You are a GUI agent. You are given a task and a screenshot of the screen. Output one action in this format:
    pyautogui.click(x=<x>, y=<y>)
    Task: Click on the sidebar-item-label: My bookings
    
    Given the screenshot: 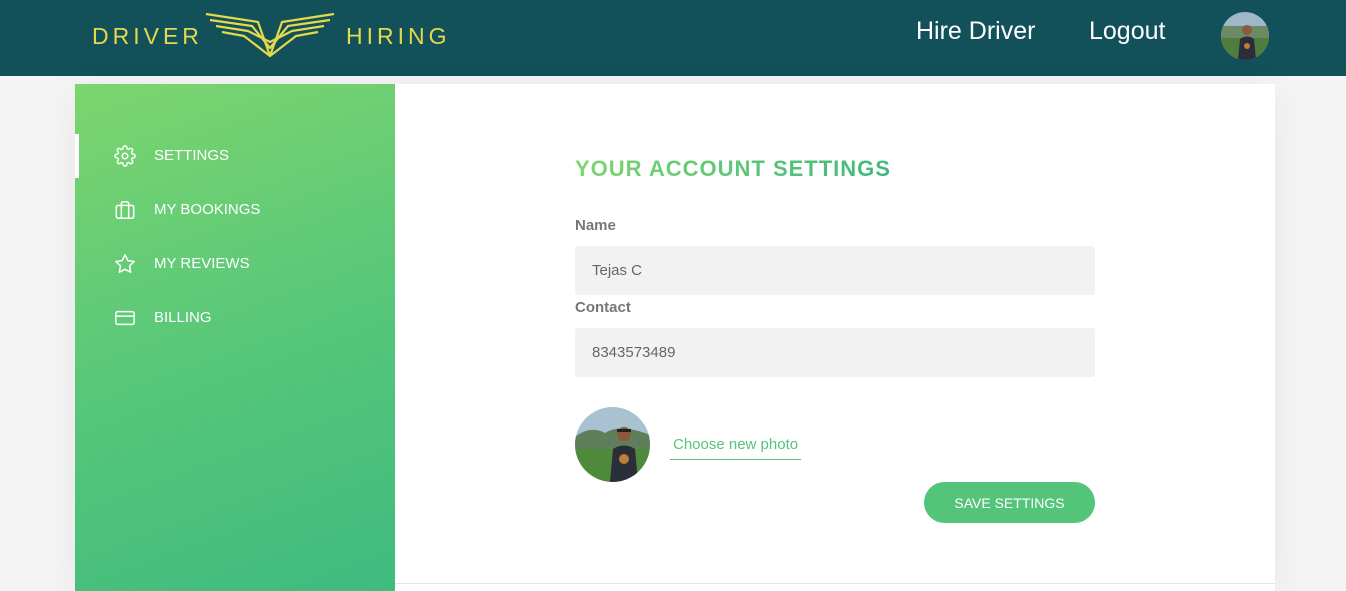 What is the action you would take?
    pyautogui.click(x=207, y=209)
    